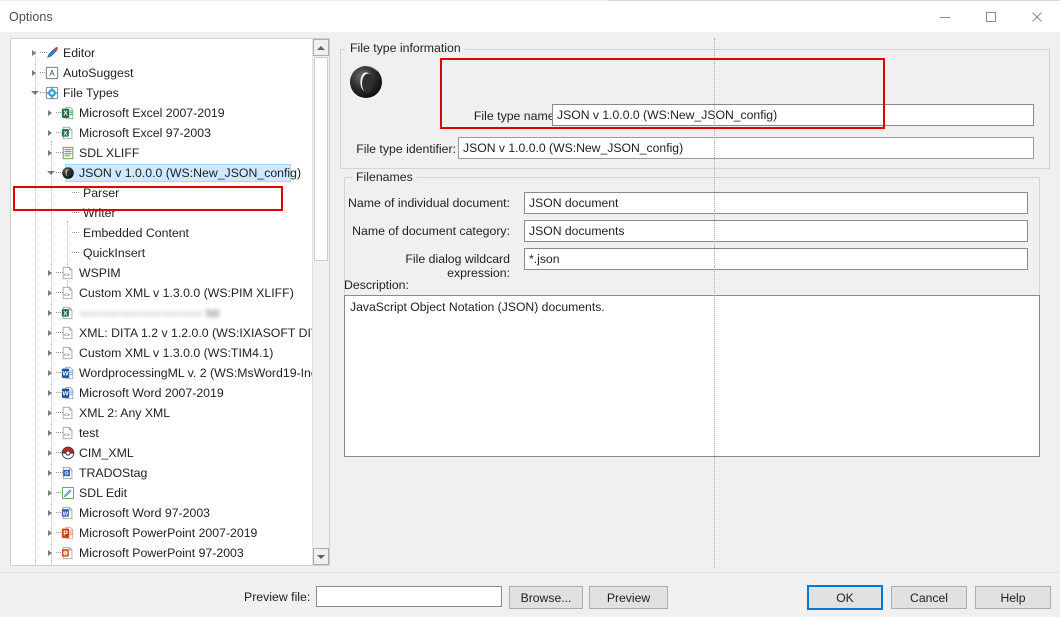  I want to click on tree-item-custom-xml-v-1-3-0-0-ws-tim4-1: <> Custom XML v 1.3.0.0 (WS:TIM4.1), so click(162, 353).